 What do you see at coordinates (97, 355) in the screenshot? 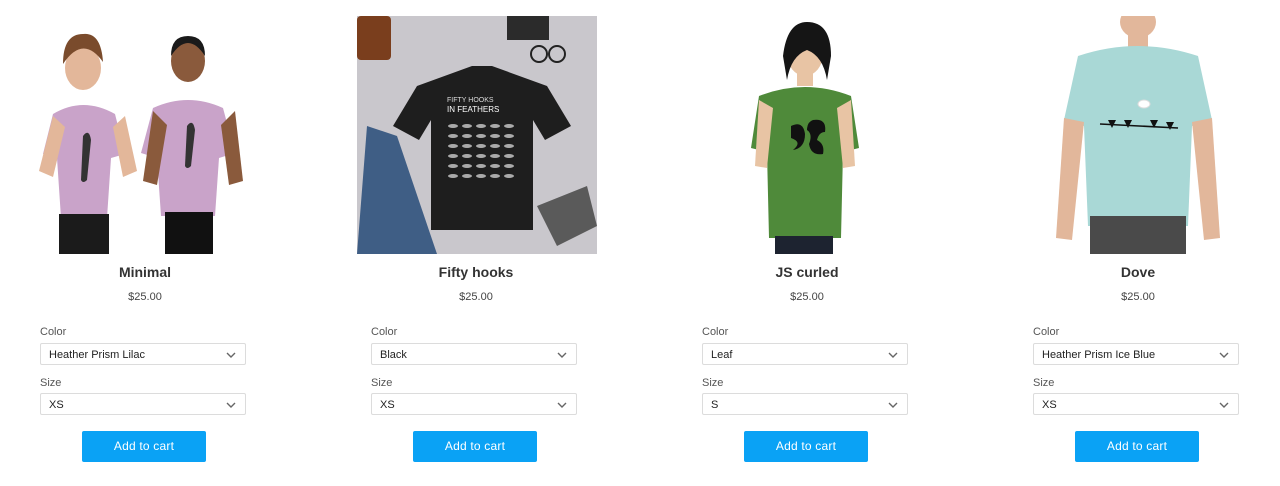
I see `color-select-value: Heather Prism Lilac` at bounding box center [97, 355].